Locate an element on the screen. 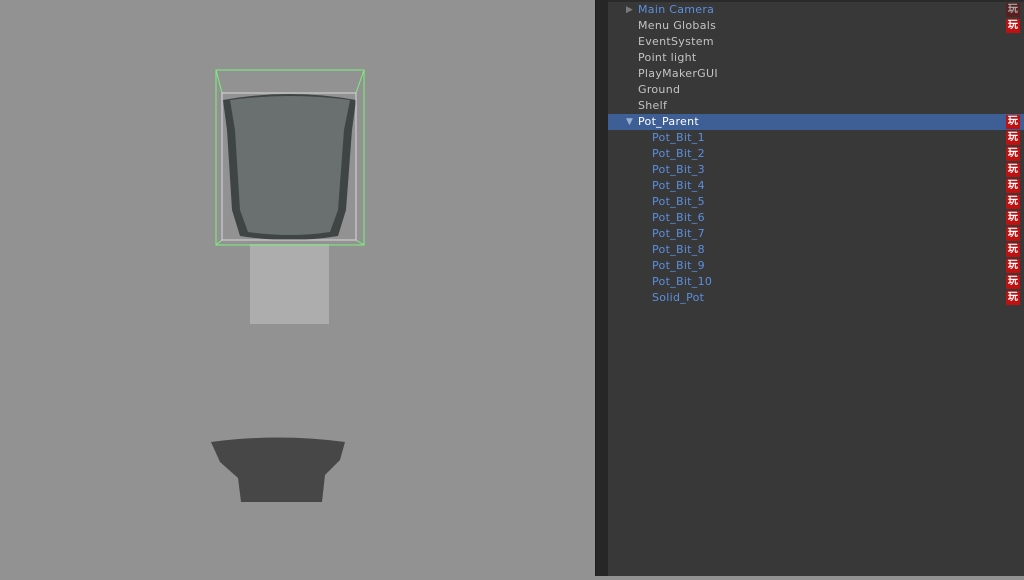 The image size is (1024, 580). hierarchy-item: EventSystem is located at coordinates (816, 42).